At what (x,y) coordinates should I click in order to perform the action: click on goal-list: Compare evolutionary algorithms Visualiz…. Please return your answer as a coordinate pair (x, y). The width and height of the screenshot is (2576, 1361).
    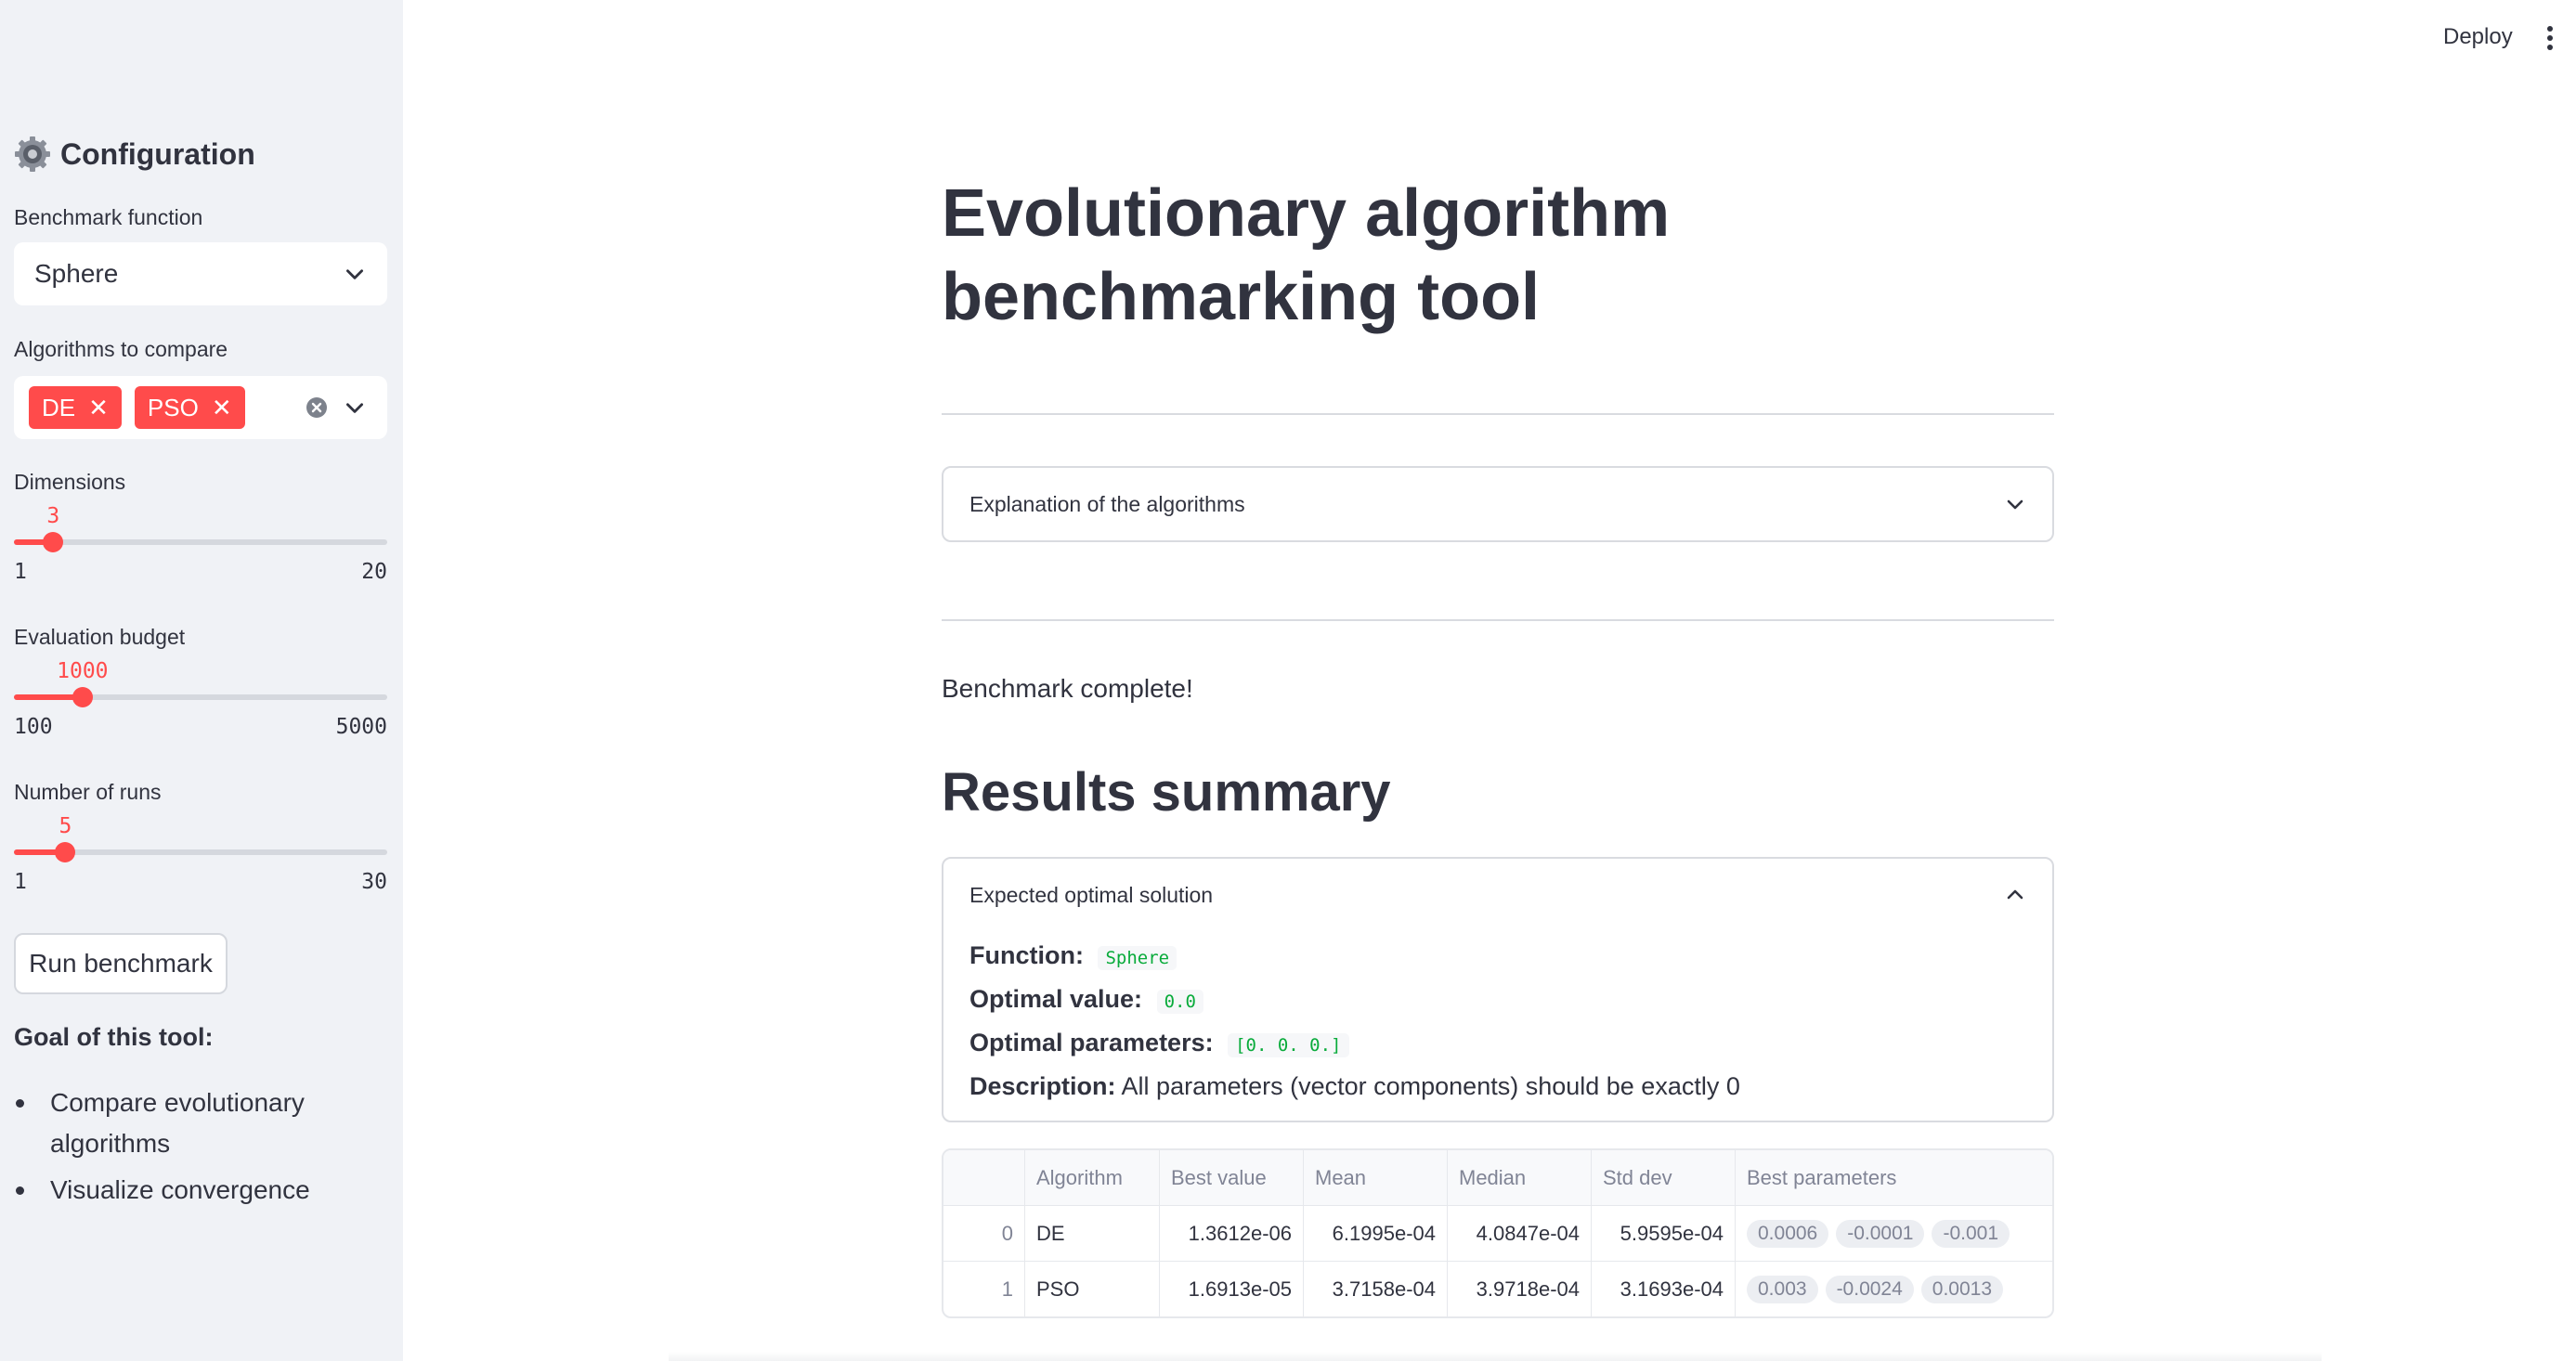
    Looking at the image, I should click on (201, 1149).